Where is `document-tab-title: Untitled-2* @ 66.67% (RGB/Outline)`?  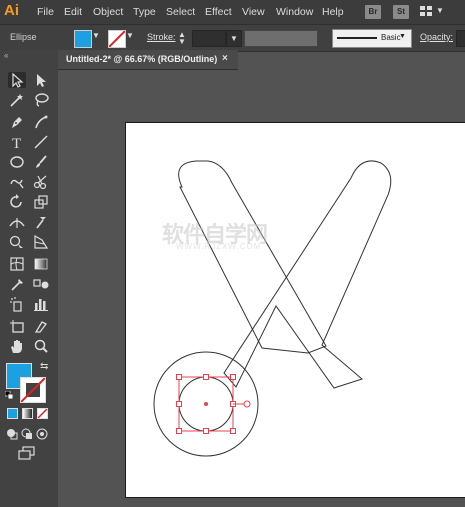
document-tab-title: Untitled-2* @ 66.67% (RGB/Outline) is located at coordinates (142, 59).